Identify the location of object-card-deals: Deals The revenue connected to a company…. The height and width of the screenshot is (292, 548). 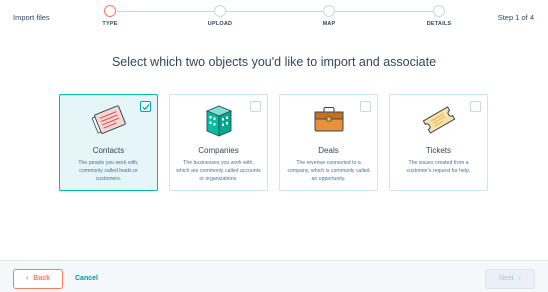
(328, 142).